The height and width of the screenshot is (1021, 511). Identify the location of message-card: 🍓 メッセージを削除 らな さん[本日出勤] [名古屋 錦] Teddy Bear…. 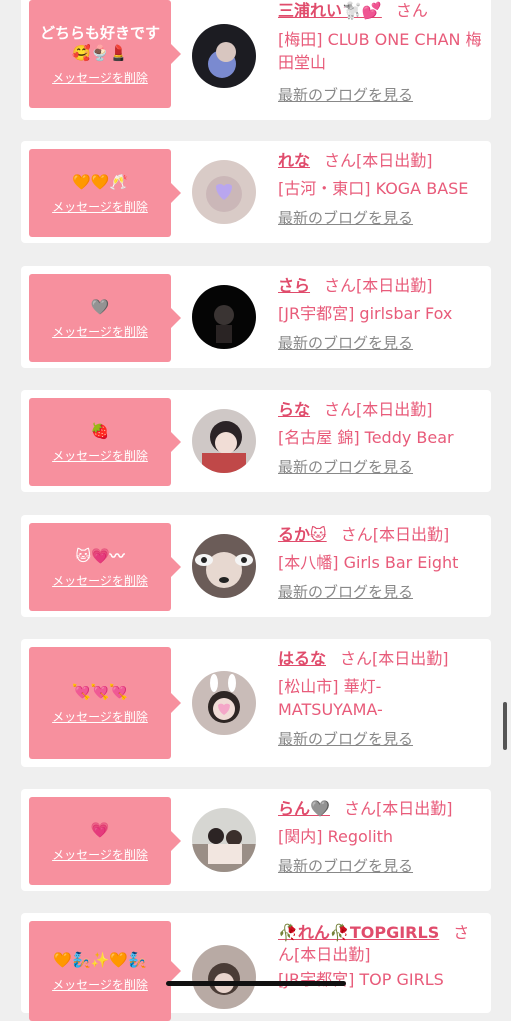
(256, 441).